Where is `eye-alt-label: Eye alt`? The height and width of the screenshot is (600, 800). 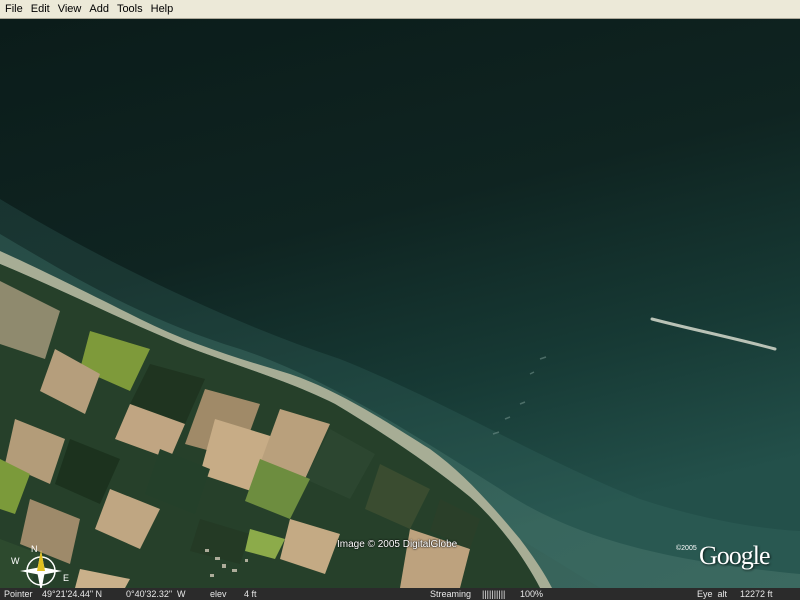 eye-alt-label: Eye alt is located at coordinates (712, 594).